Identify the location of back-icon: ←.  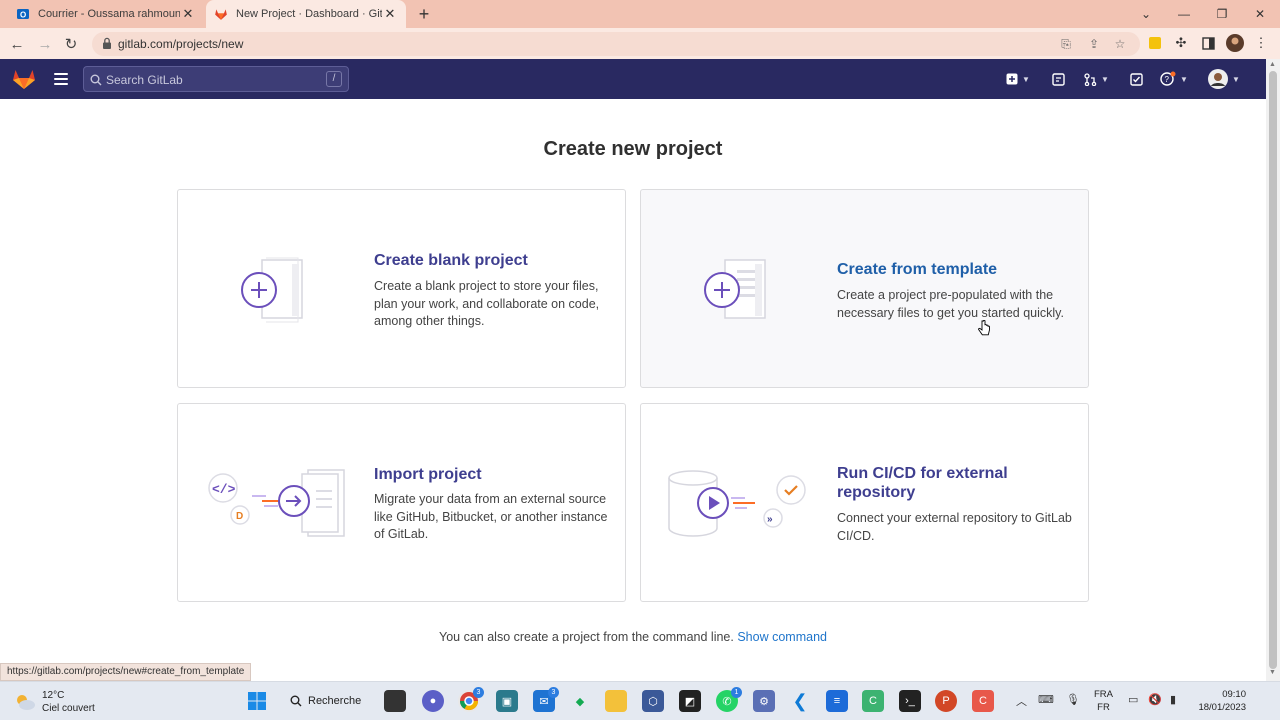
(17, 44).